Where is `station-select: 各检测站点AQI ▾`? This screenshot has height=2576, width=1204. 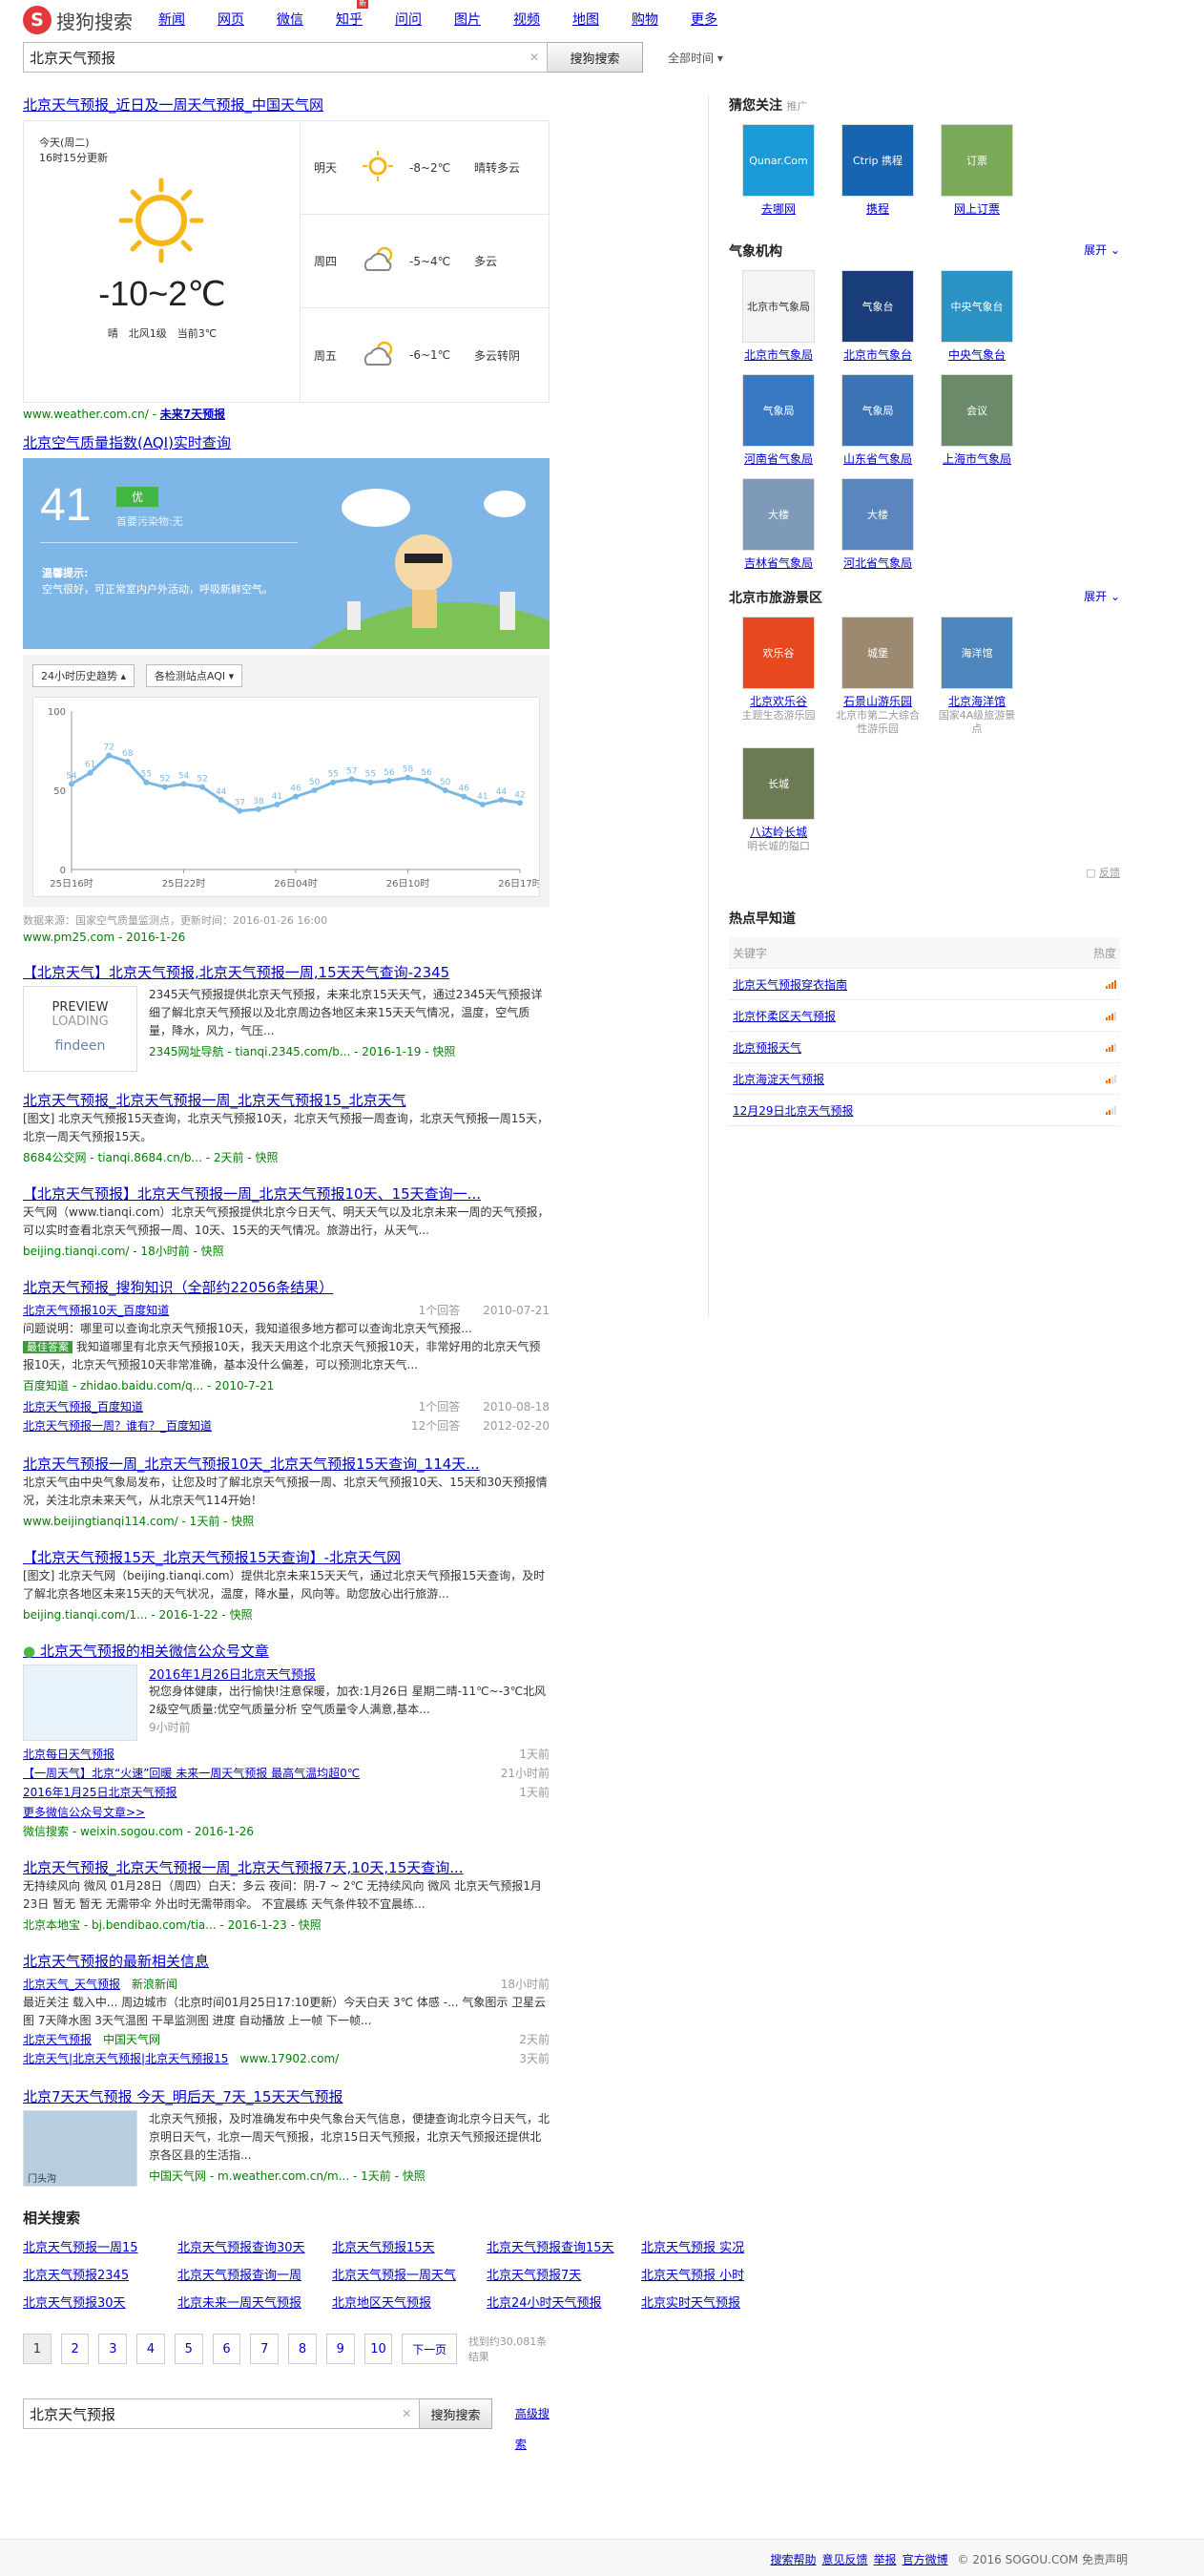
station-select: 各检测站点AQI ▾ is located at coordinates (194, 675).